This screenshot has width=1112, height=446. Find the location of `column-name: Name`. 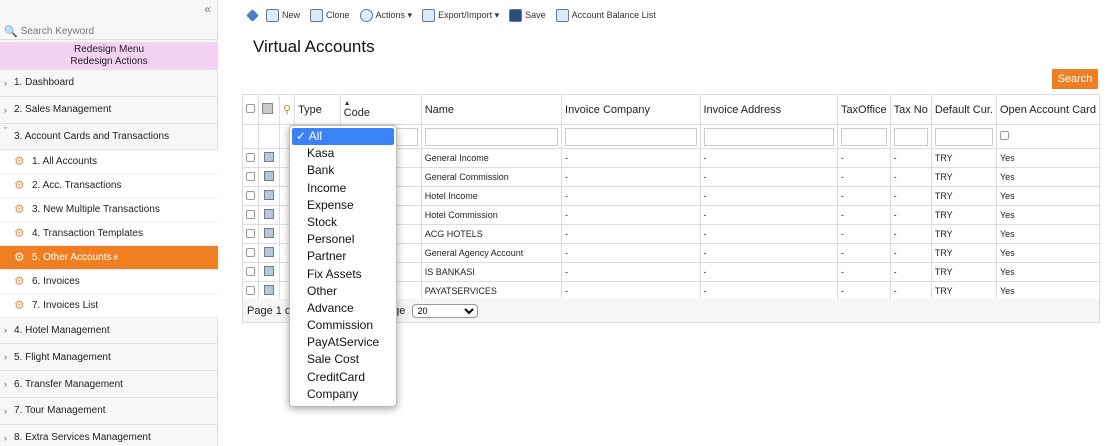

column-name: Name is located at coordinates (491, 109).